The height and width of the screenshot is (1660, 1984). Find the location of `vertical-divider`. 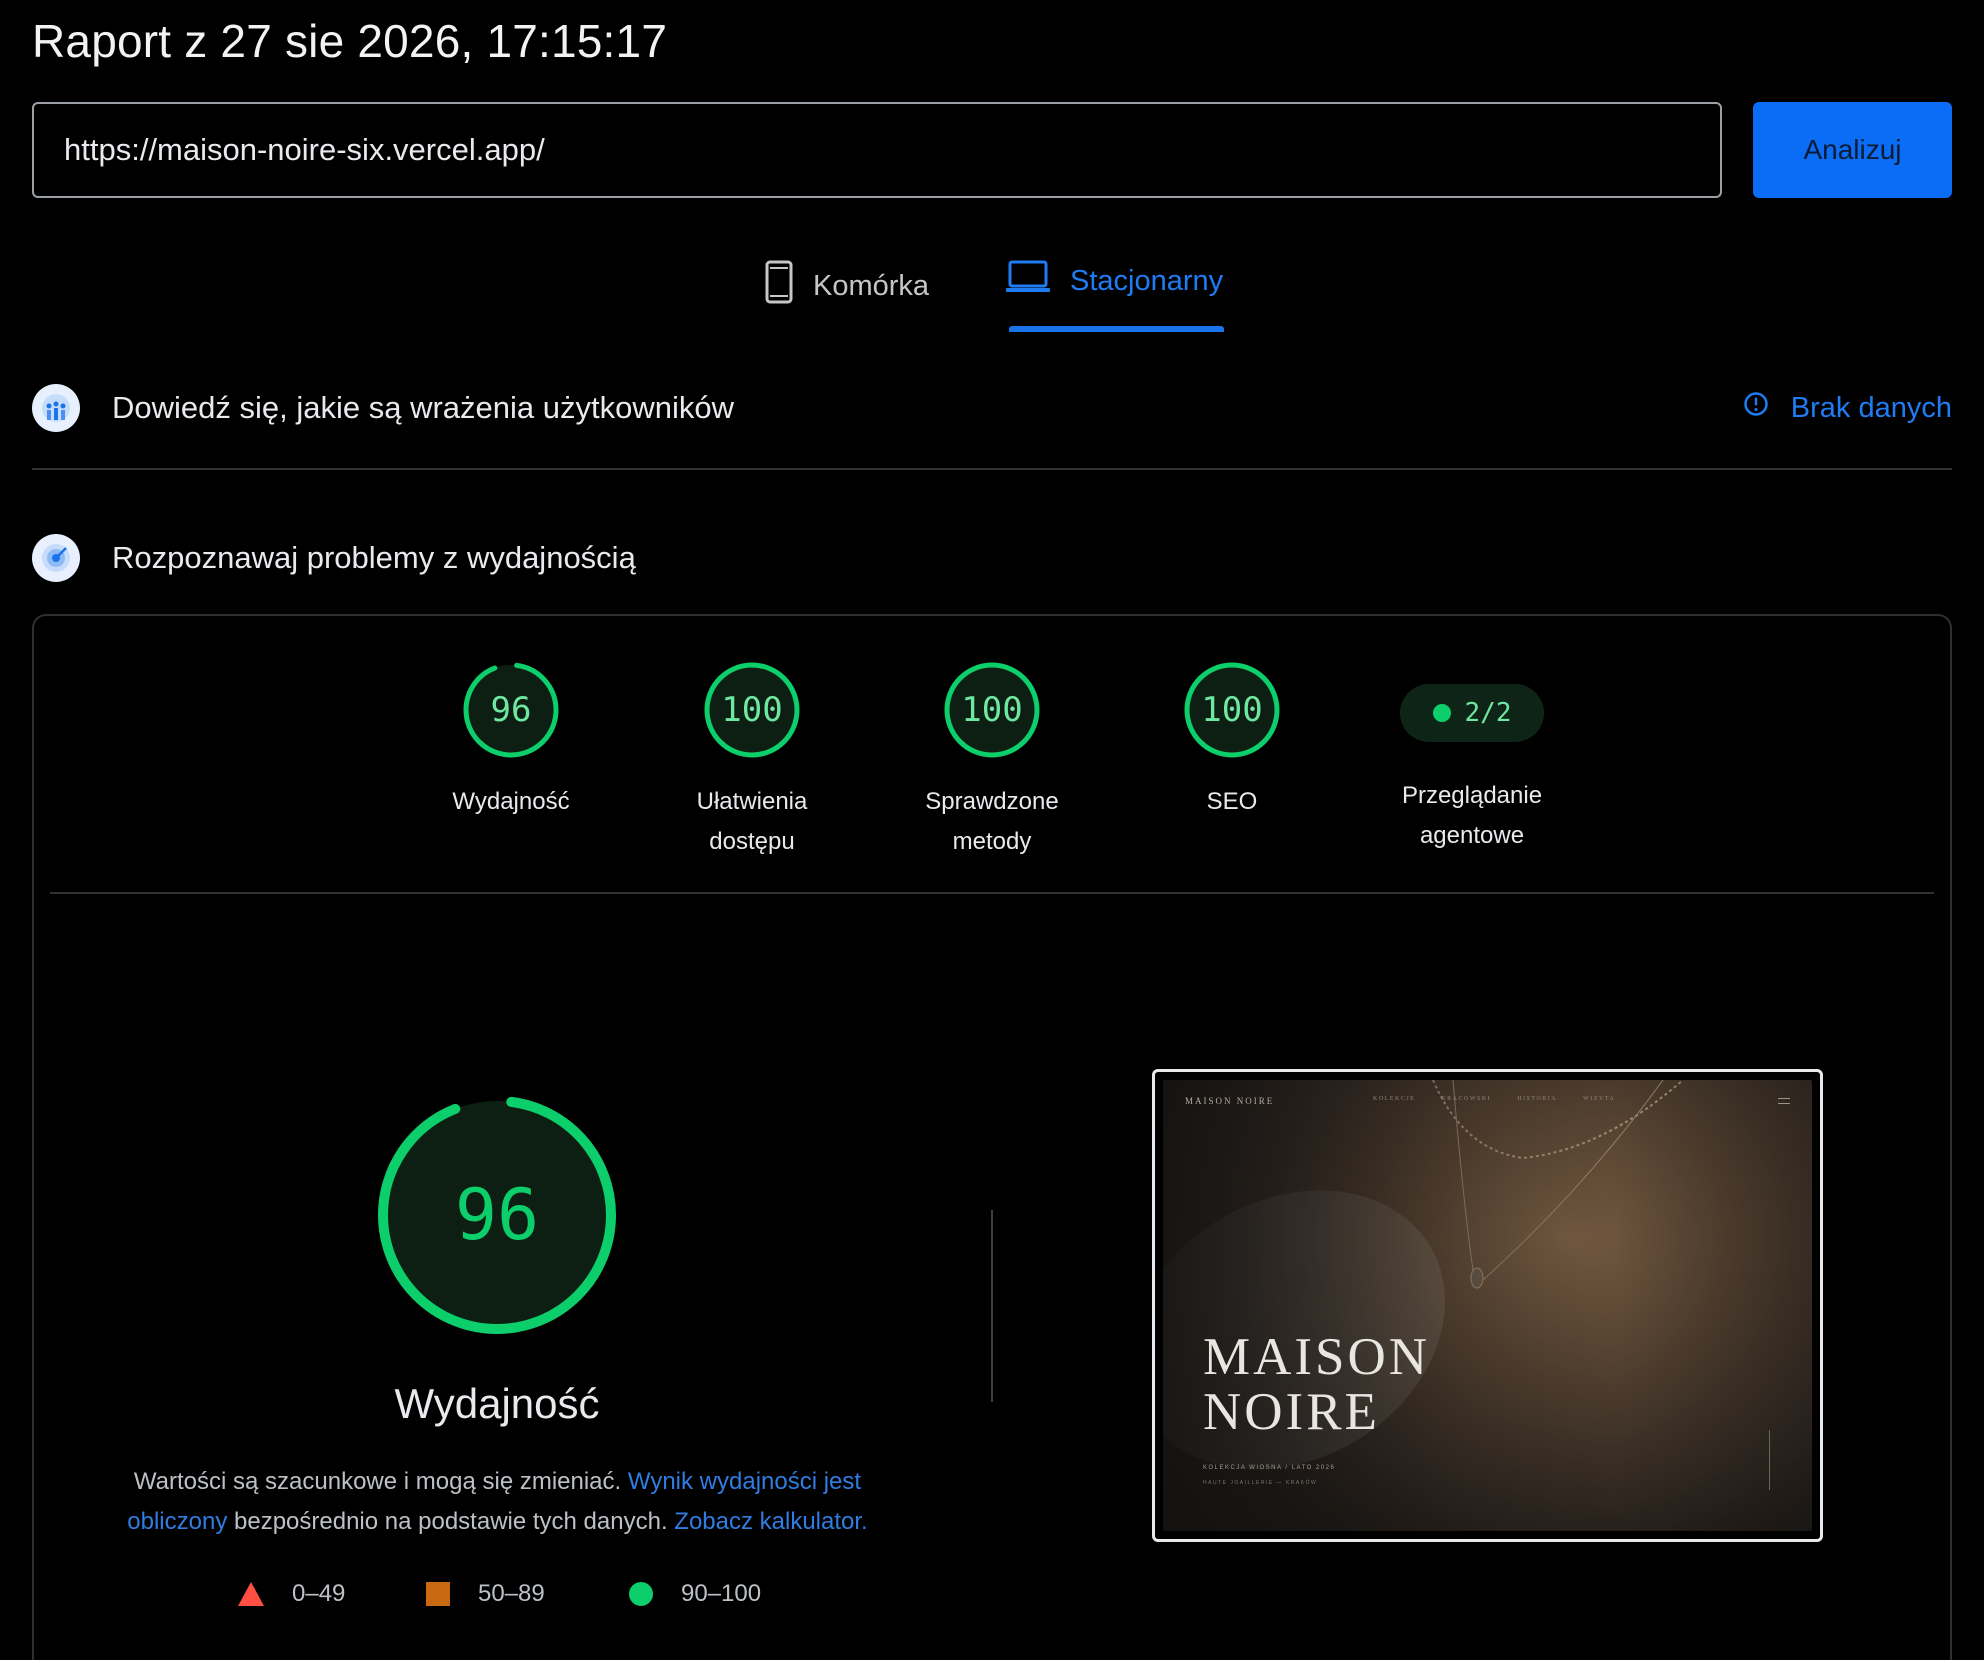

vertical-divider is located at coordinates (992, 1306).